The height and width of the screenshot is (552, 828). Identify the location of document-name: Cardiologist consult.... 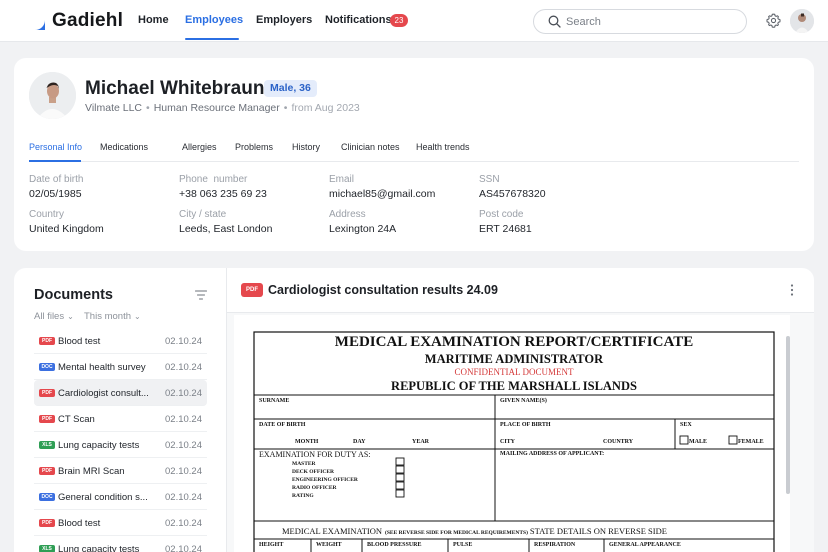
(103, 393).